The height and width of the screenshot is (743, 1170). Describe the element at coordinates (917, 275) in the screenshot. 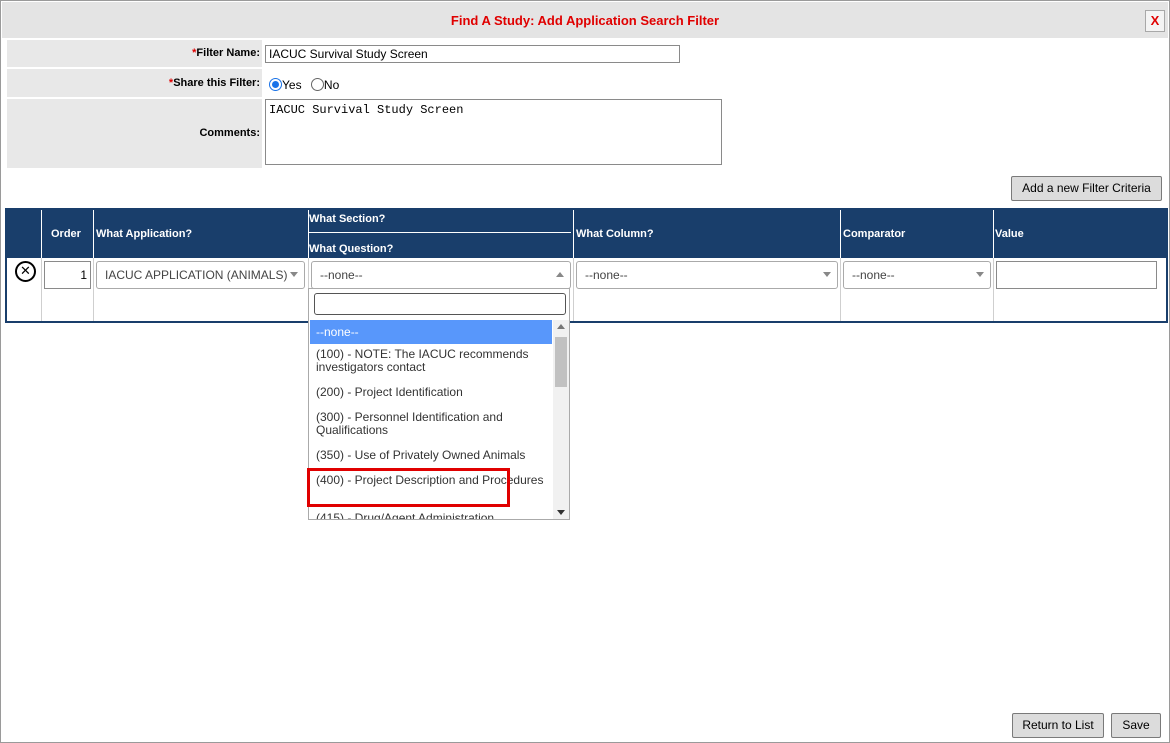

I see `comparator-select: --none--` at that location.